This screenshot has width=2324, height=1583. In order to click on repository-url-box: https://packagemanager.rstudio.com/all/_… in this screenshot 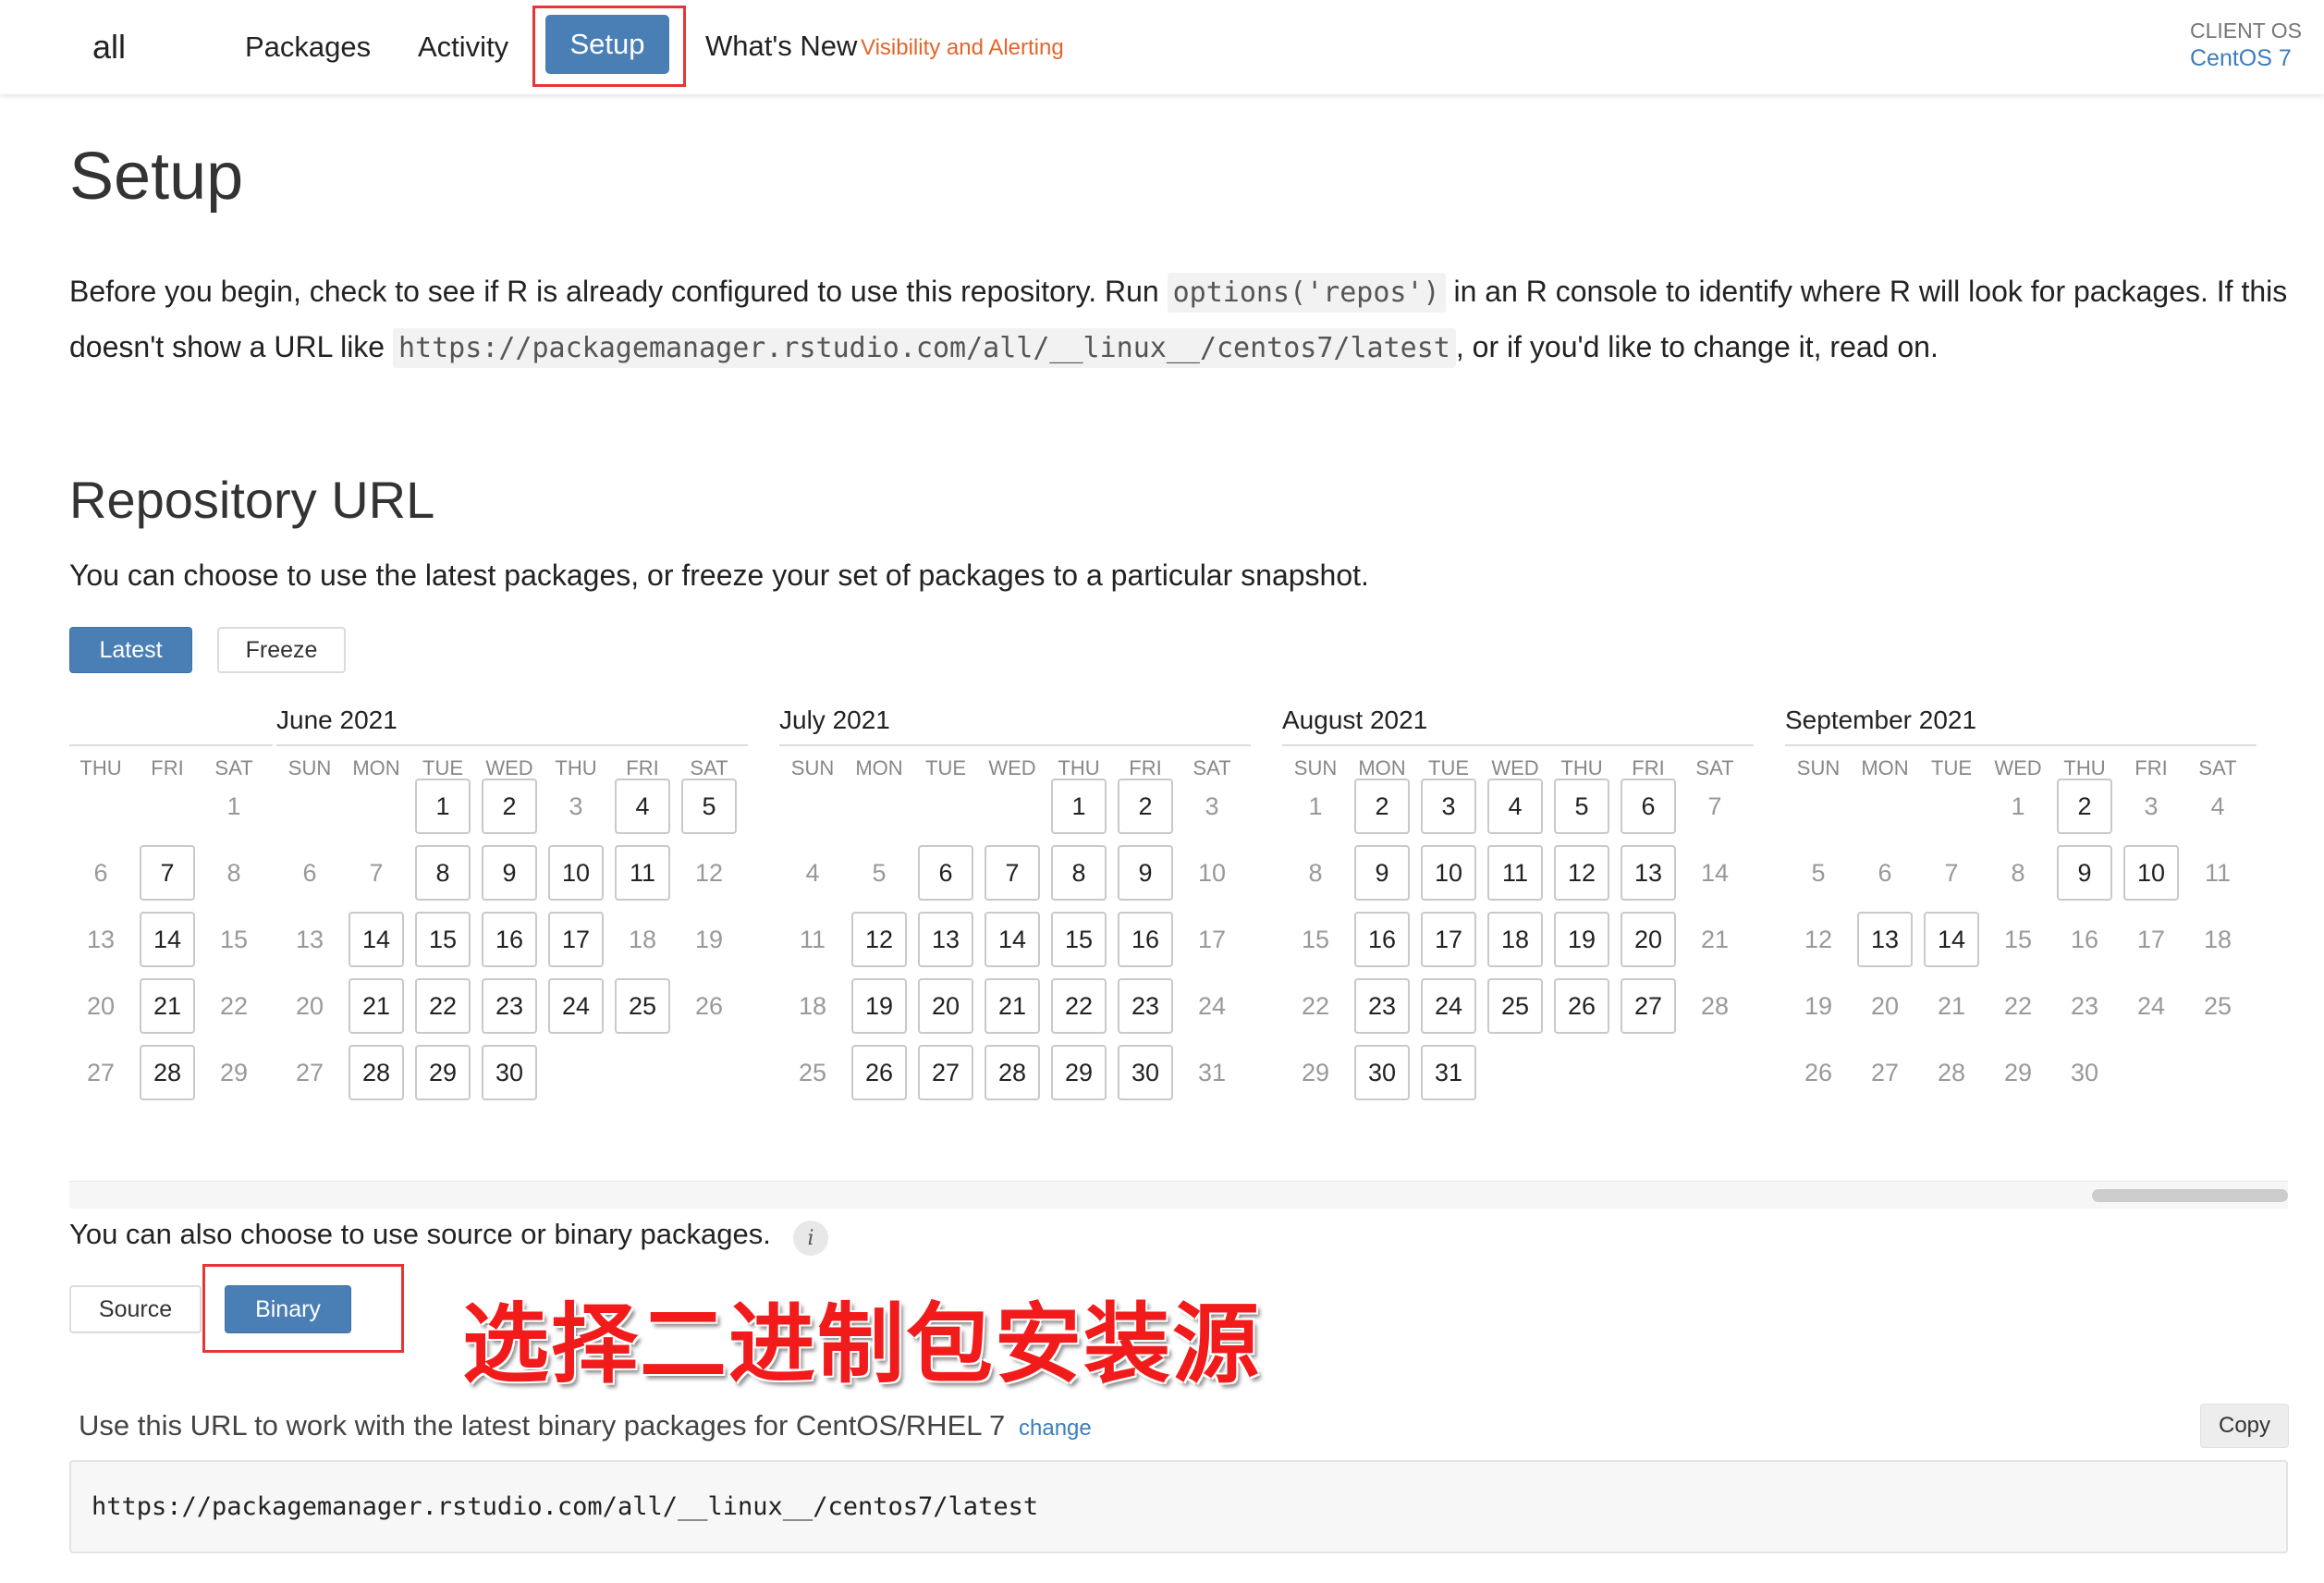, I will do `click(1178, 1506)`.